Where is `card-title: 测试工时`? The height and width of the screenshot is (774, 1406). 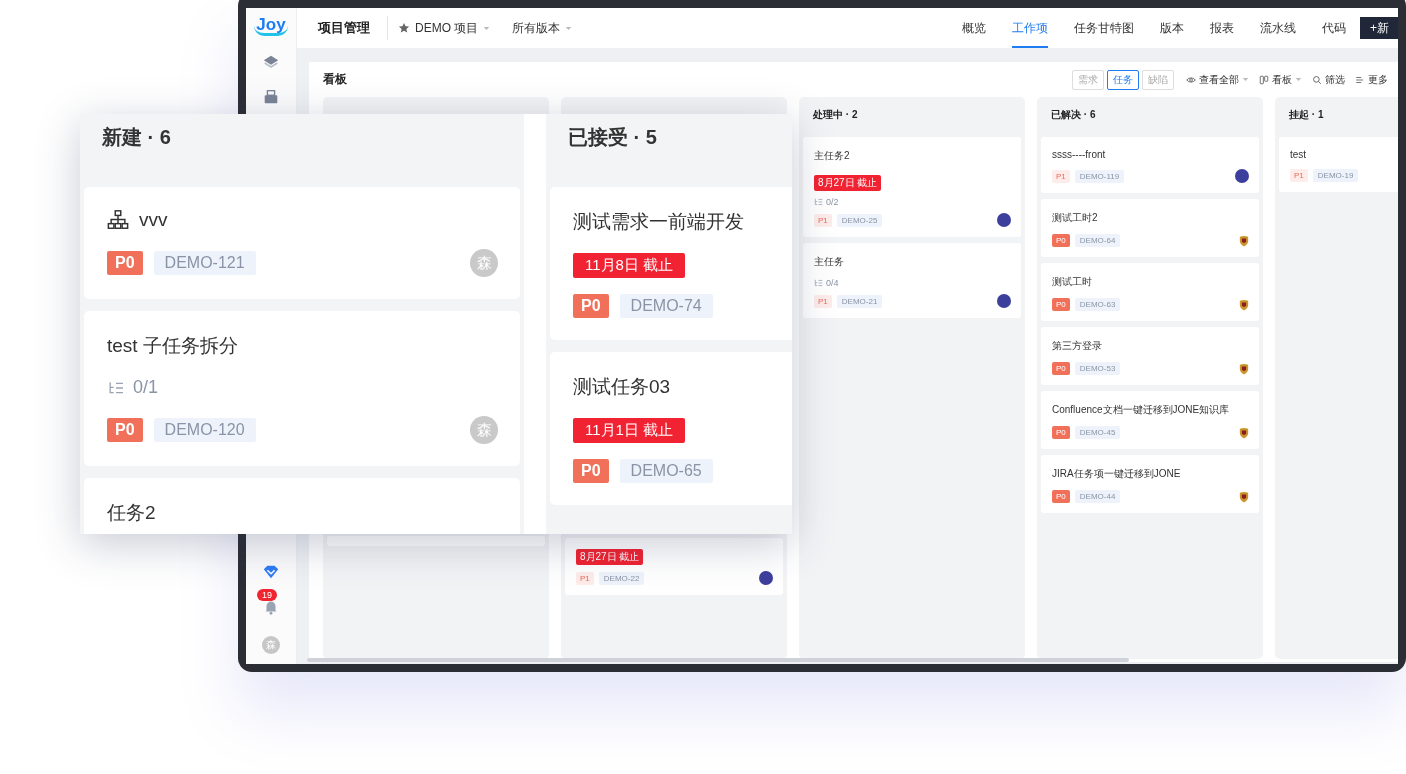
card-title: 测试工时 is located at coordinates (1072, 282).